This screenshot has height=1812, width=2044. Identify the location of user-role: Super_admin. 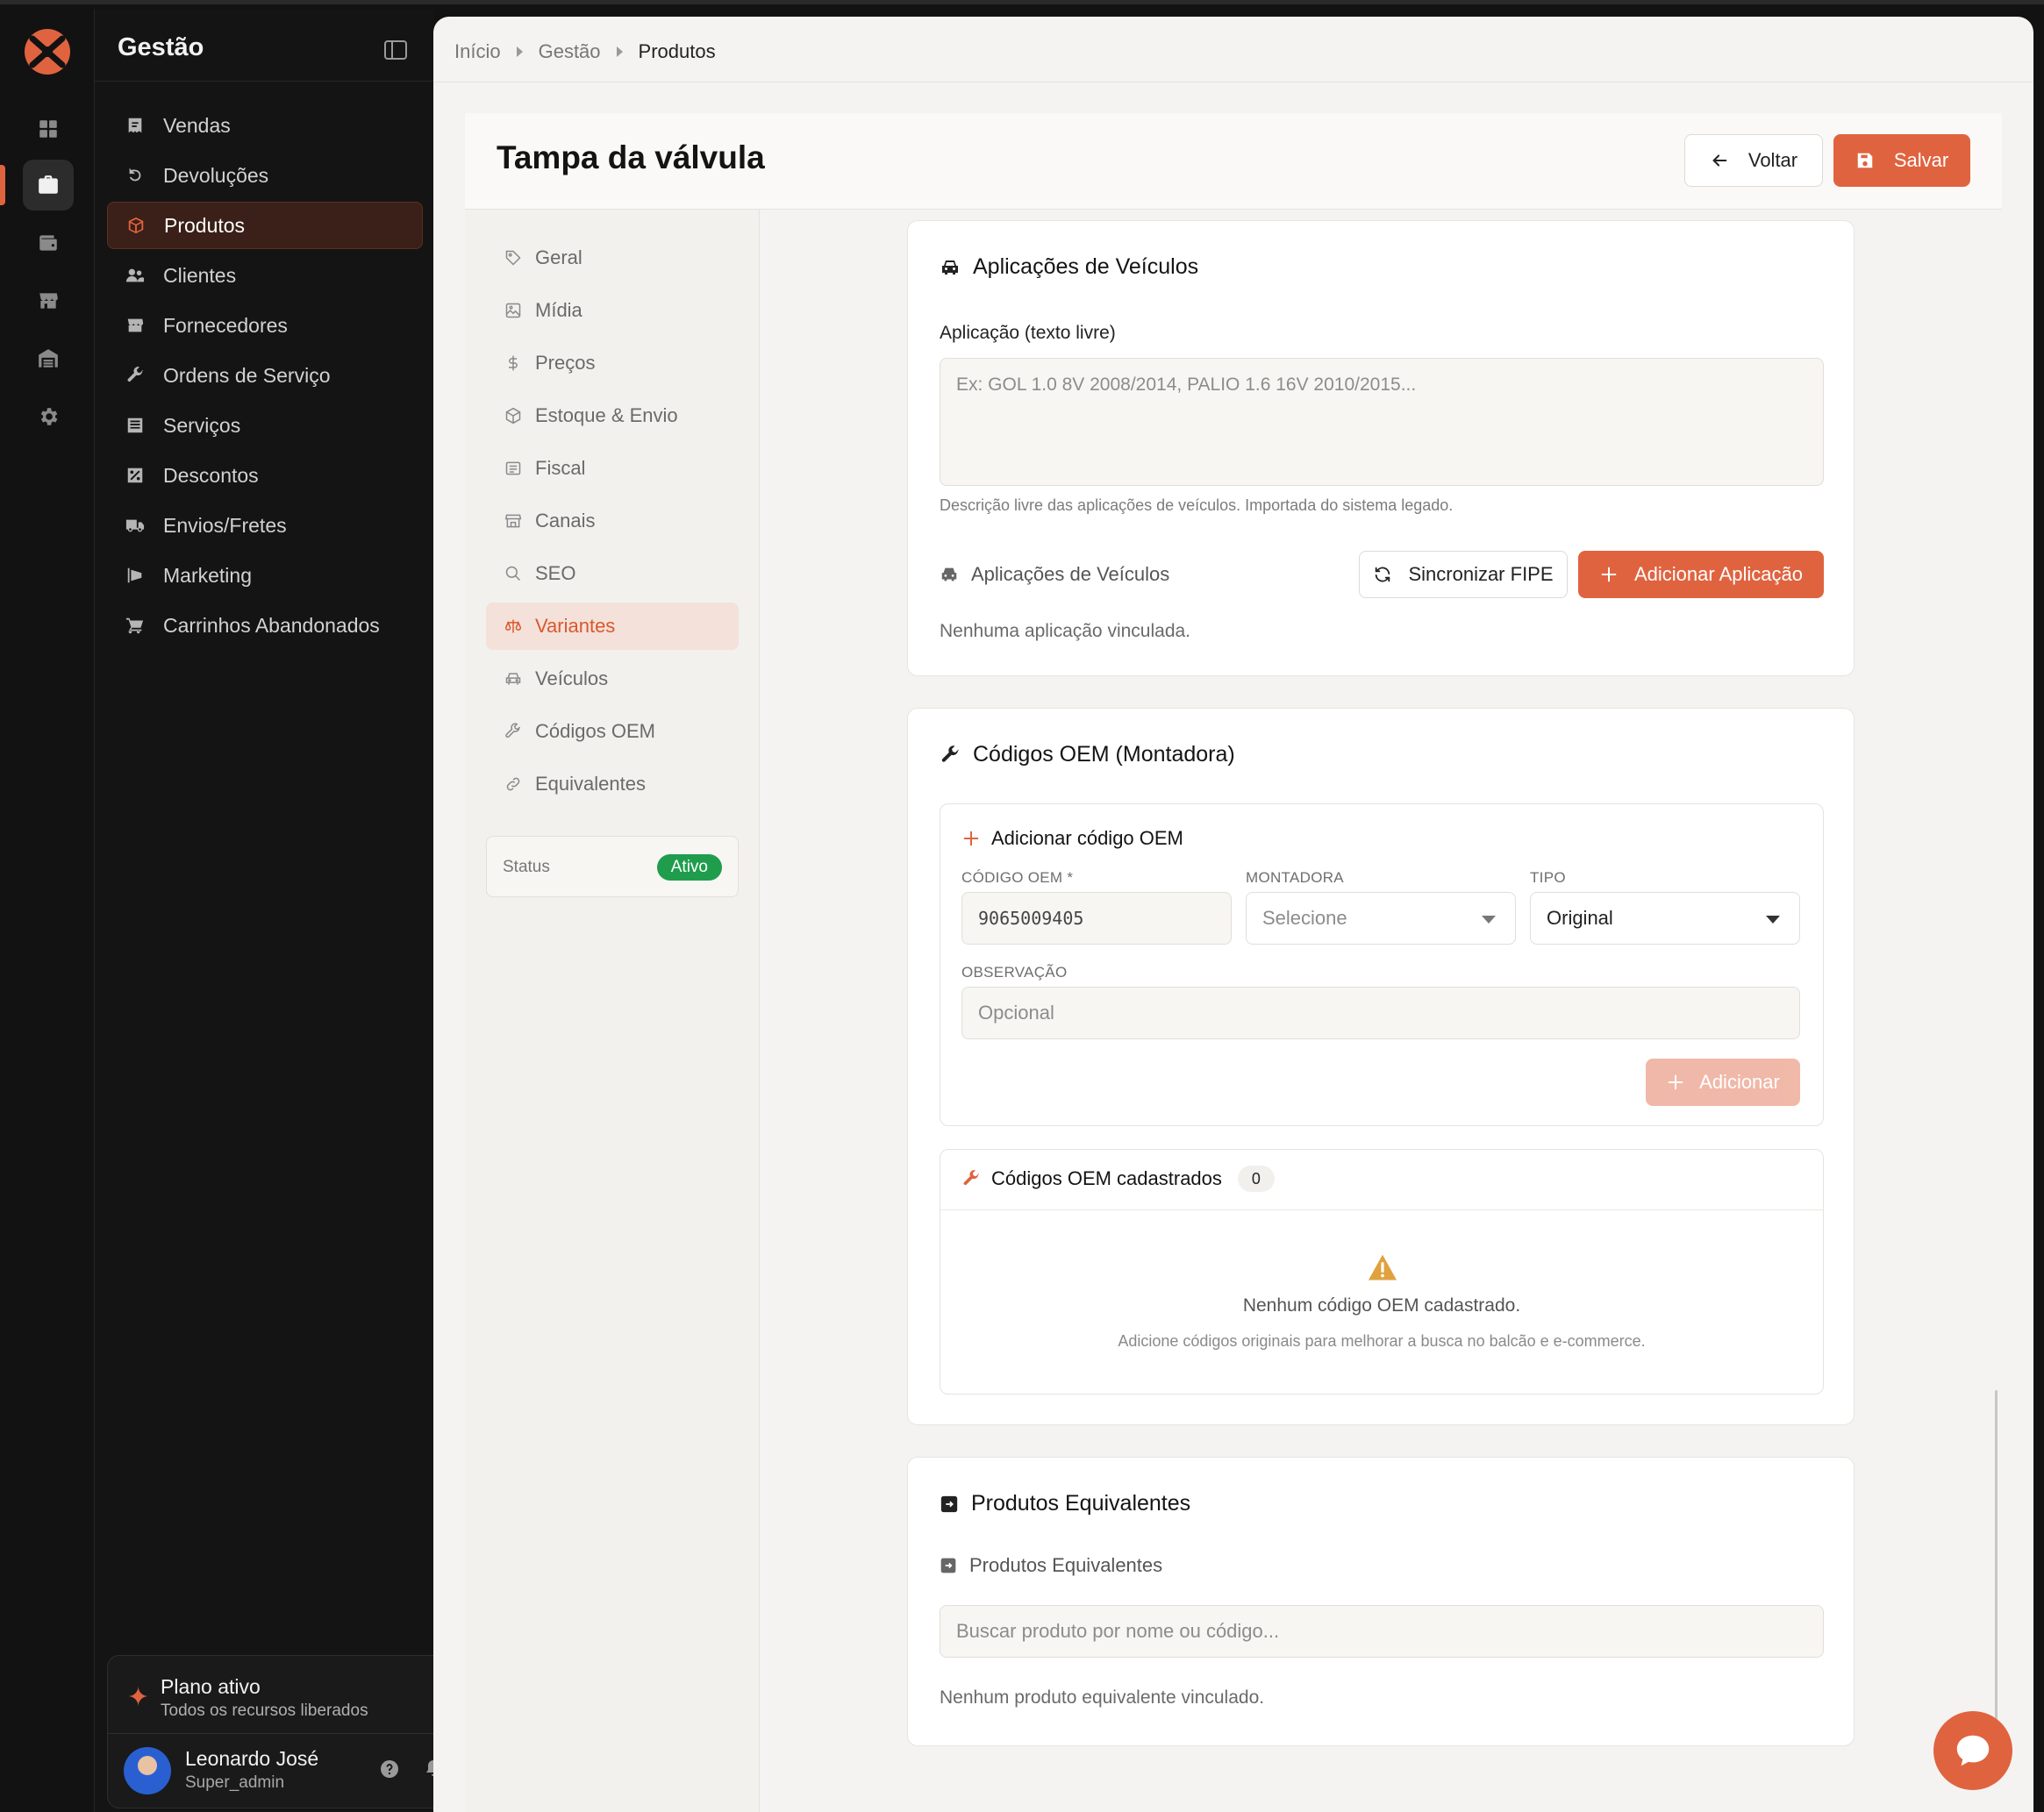
(235, 1782).